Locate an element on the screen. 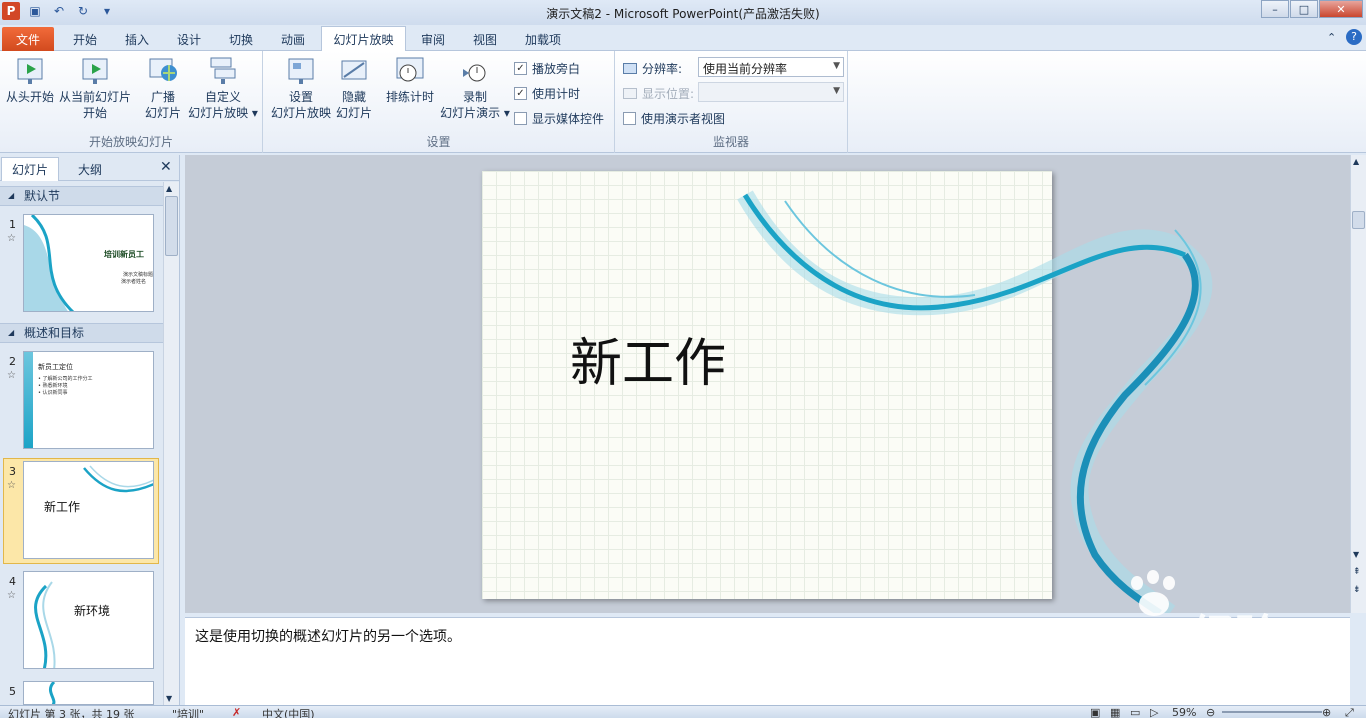 The image size is (1366, 718). help-icon: ? is located at coordinates (1354, 37).